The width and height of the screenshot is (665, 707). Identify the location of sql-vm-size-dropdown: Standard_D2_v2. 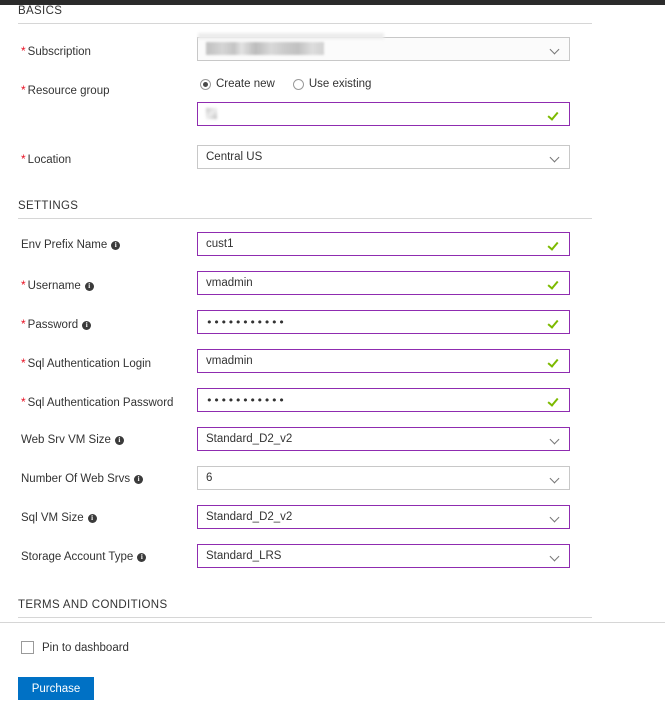
(383, 517).